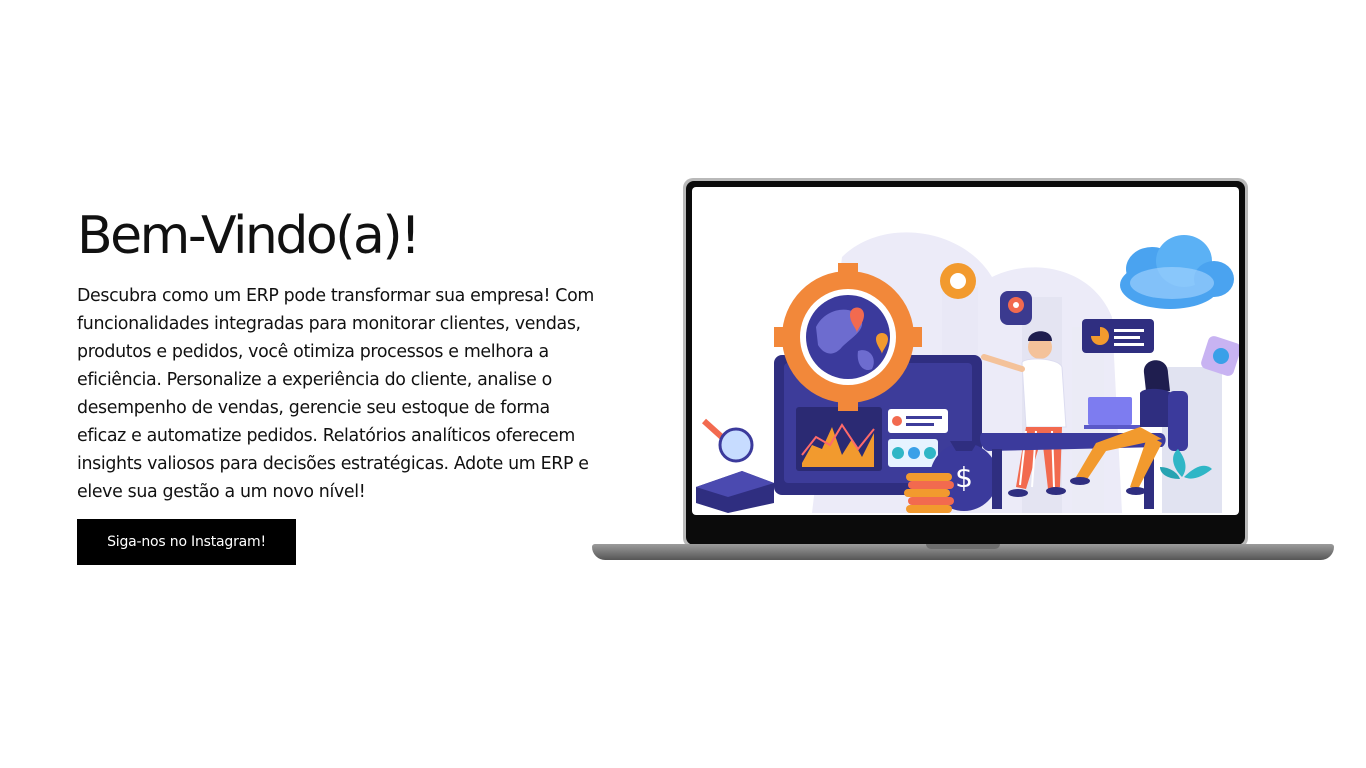 This screenshot has height=768, width=1366. What do you see at coordinates (963, 546) in the screenshot?
I see `laptop-notch` at bounding box center [963, 546].